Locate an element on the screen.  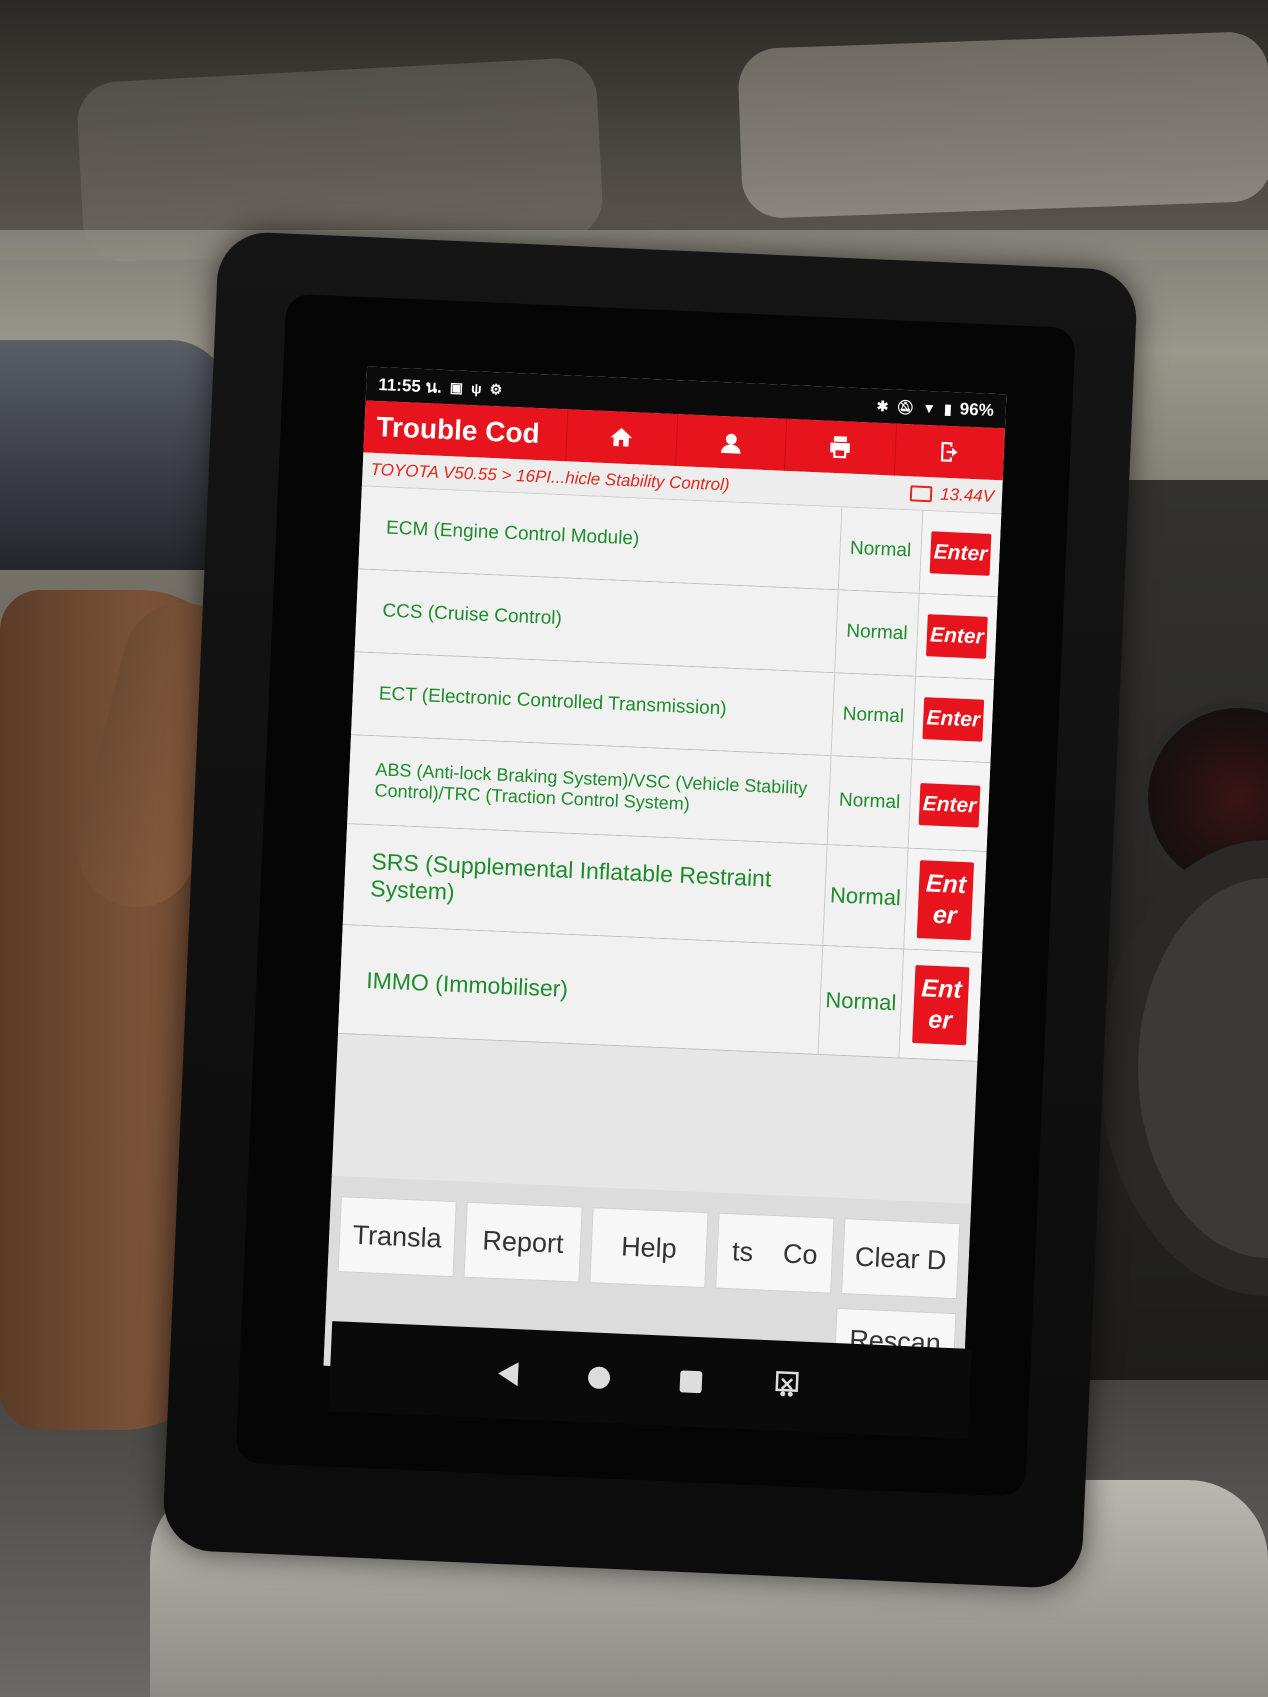
diagnostic-shortcut-icon is located at coordinates (786, 1386).